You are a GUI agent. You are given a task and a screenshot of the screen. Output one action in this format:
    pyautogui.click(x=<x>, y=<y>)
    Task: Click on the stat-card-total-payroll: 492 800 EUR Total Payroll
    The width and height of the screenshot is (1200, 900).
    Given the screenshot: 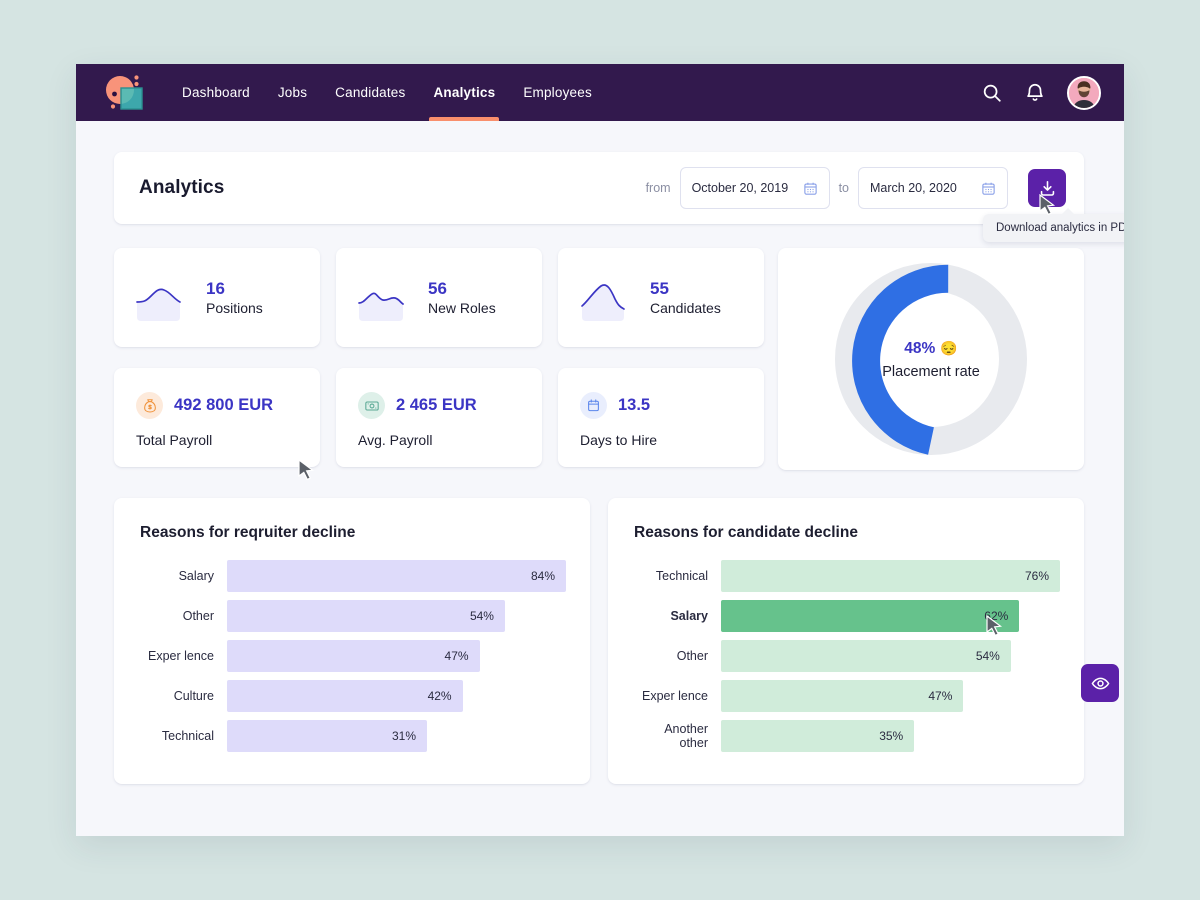 What is the action you would take?
    pyautogui.click(x=217, y=417)
    